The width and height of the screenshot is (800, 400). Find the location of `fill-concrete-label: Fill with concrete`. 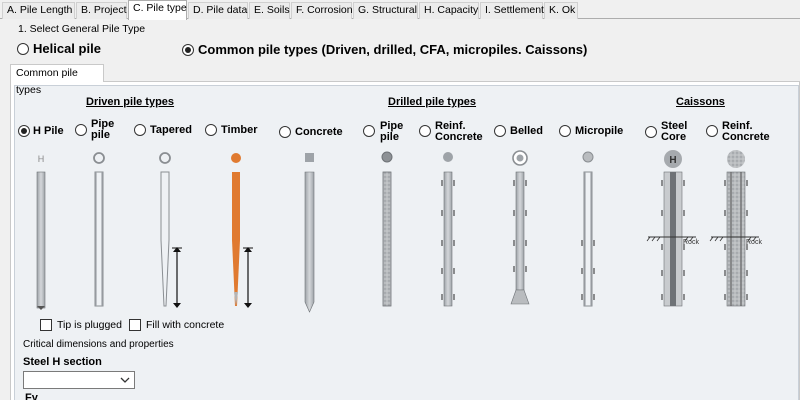

fill-concrete-label: Fill with concrete is located at coordinates (185, 325).